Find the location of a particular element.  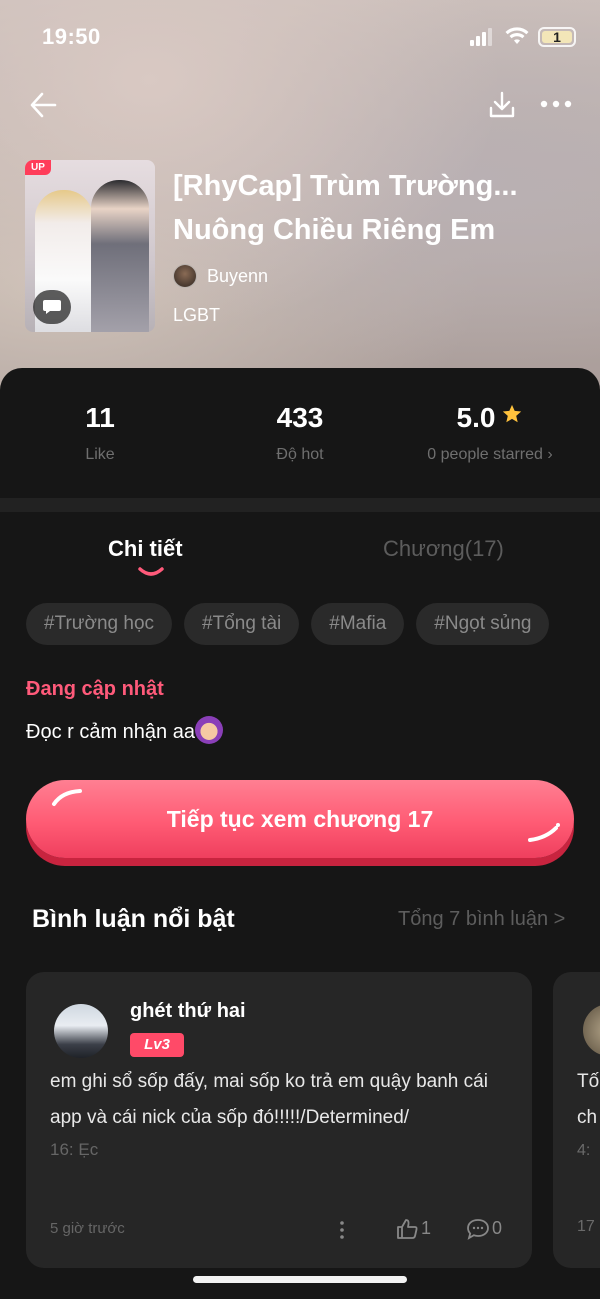

battery-level: 1 is located at coordinates (557, 37).